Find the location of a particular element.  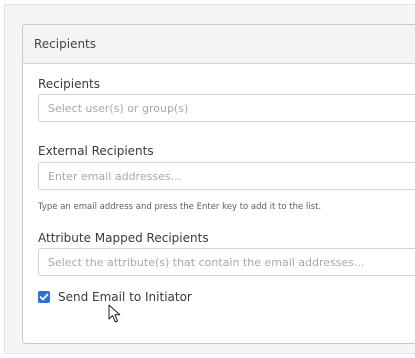

send-email-initiator-row: Send Email to Initiator is located at coordinates (115, 297).